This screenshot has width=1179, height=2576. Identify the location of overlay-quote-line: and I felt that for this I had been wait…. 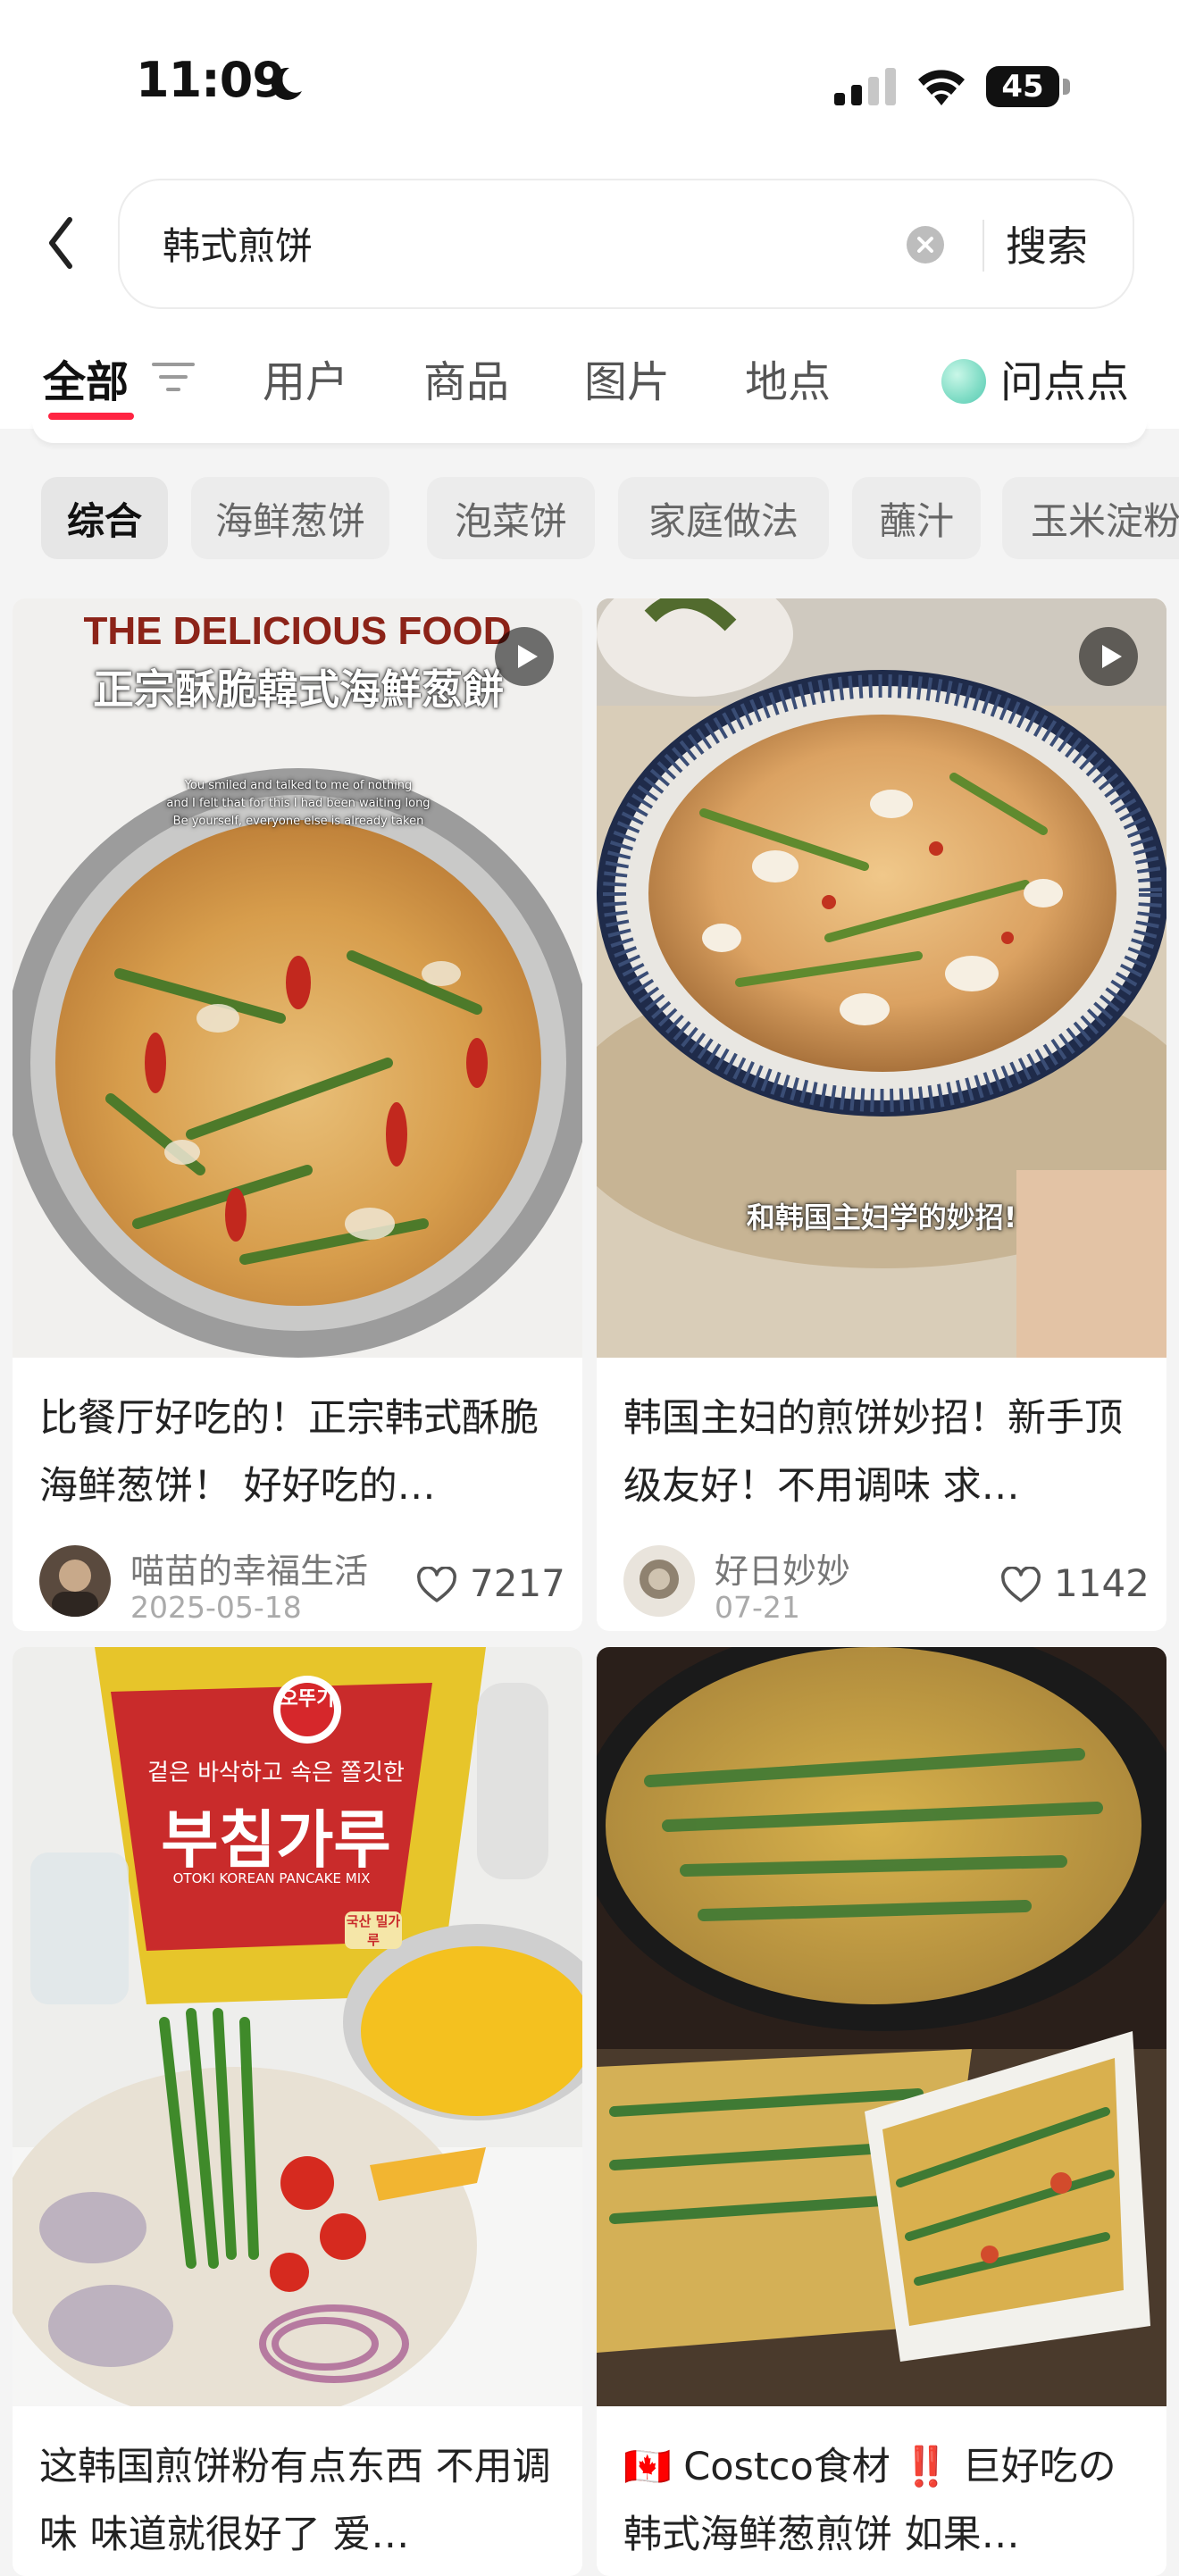
(298, 804).